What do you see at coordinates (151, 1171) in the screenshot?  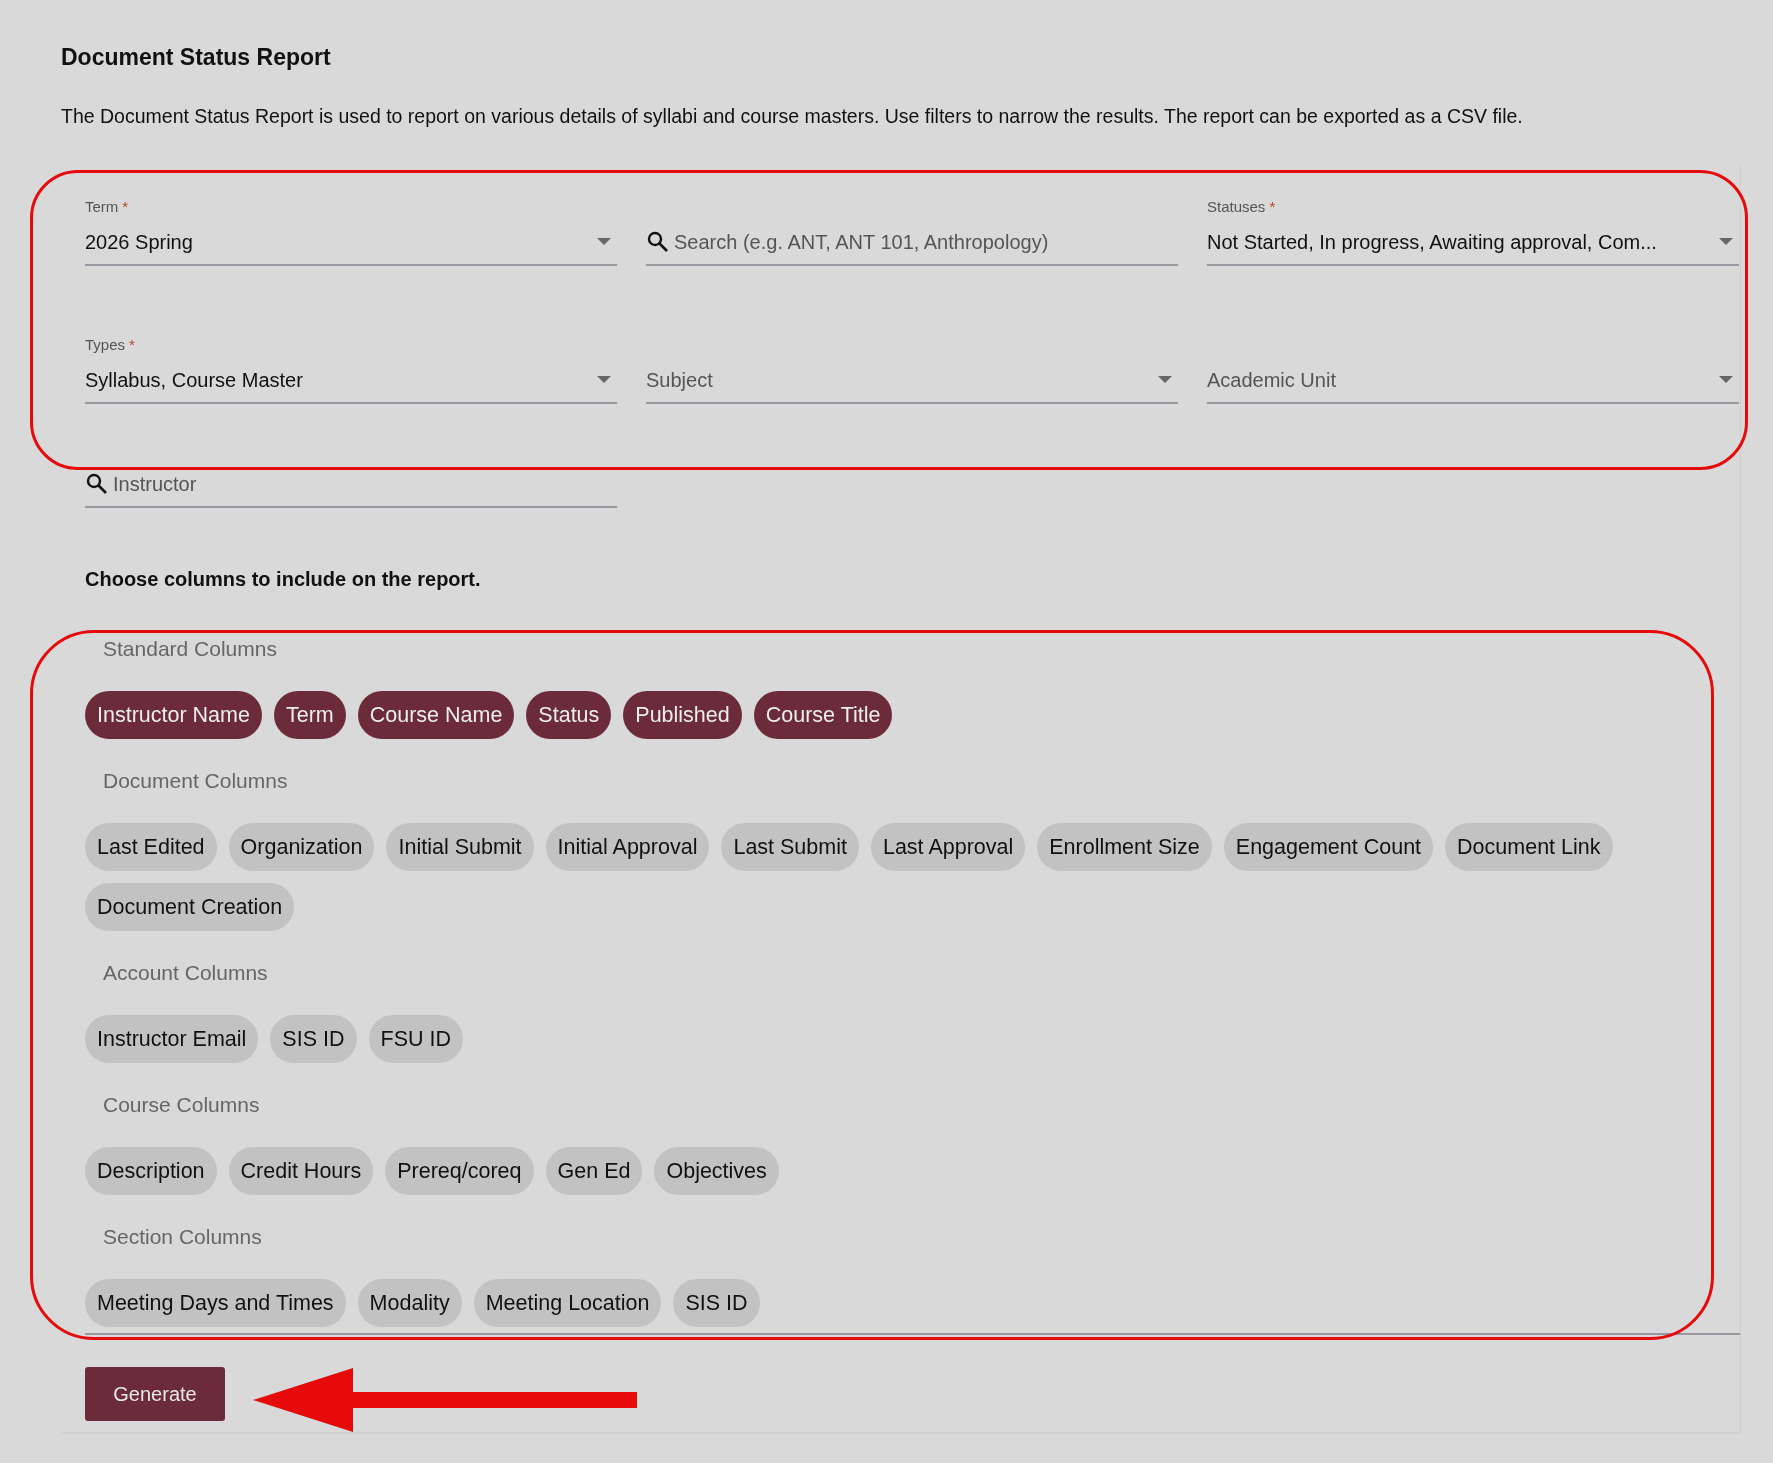 I see `column-chip: Description` at bounding box center [151, 1171].